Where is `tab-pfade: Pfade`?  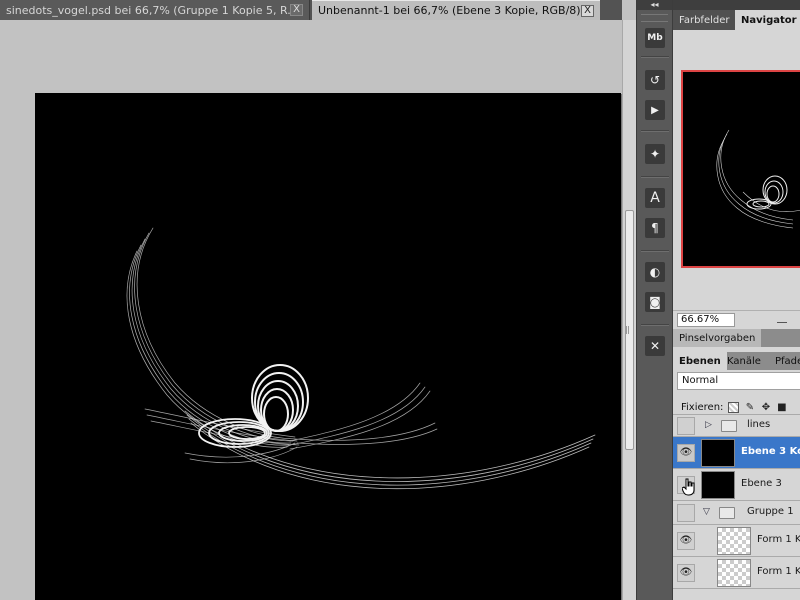 tab-pfade: Pfade is located at coordinates (784, 361).